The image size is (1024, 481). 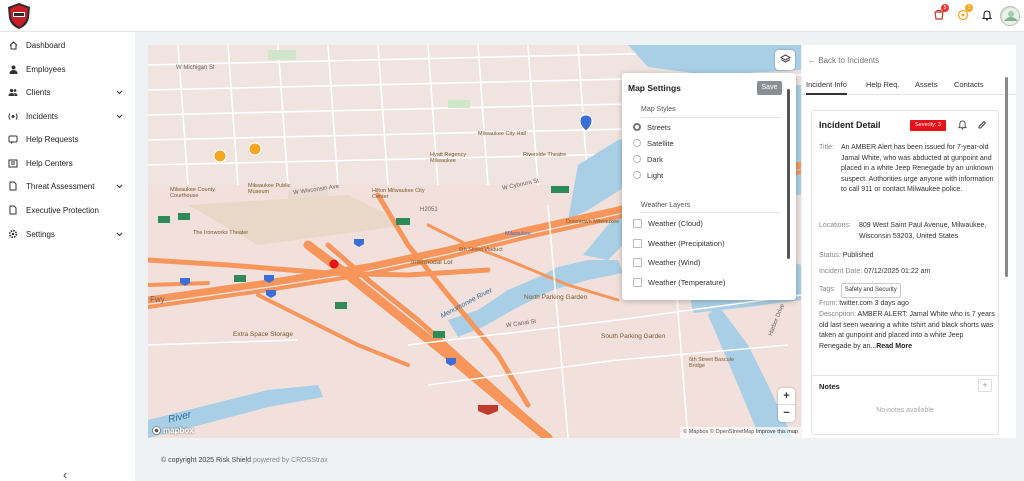 What do you see at coordinates (206, 460) in the screenshot?
I see `copyright-text: © copyright 2025 Risk Shield` at bounding box center [206, 460].